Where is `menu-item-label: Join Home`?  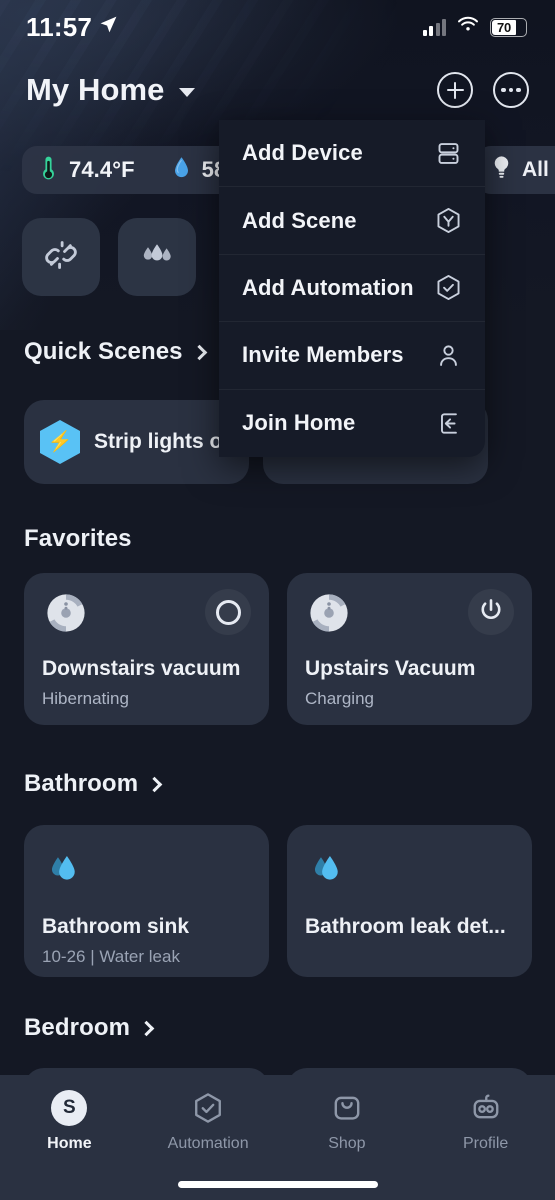 menu-item-label: Join Home is located at coordinates (299, 423).